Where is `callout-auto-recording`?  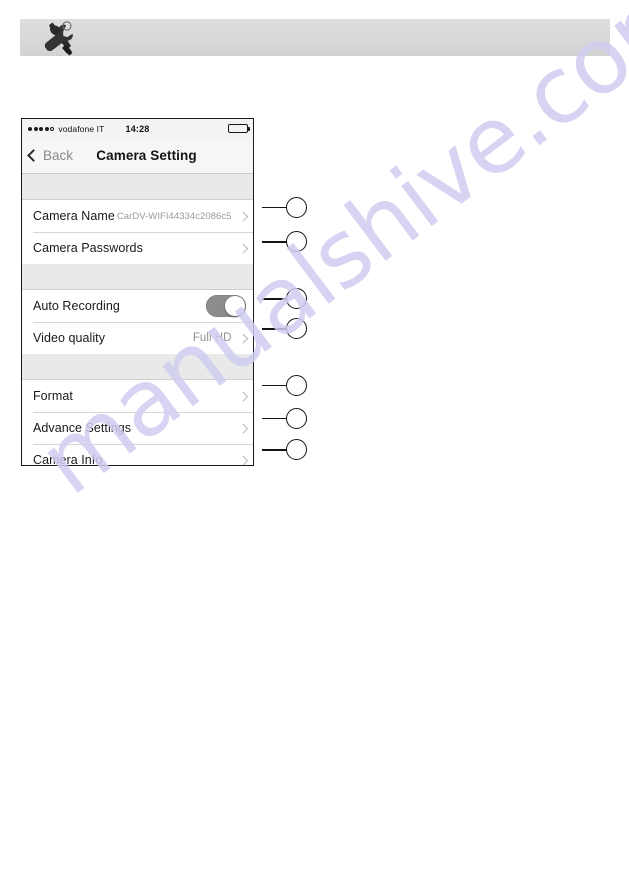
callout-auto-recording is located at coordinates (284, 298).